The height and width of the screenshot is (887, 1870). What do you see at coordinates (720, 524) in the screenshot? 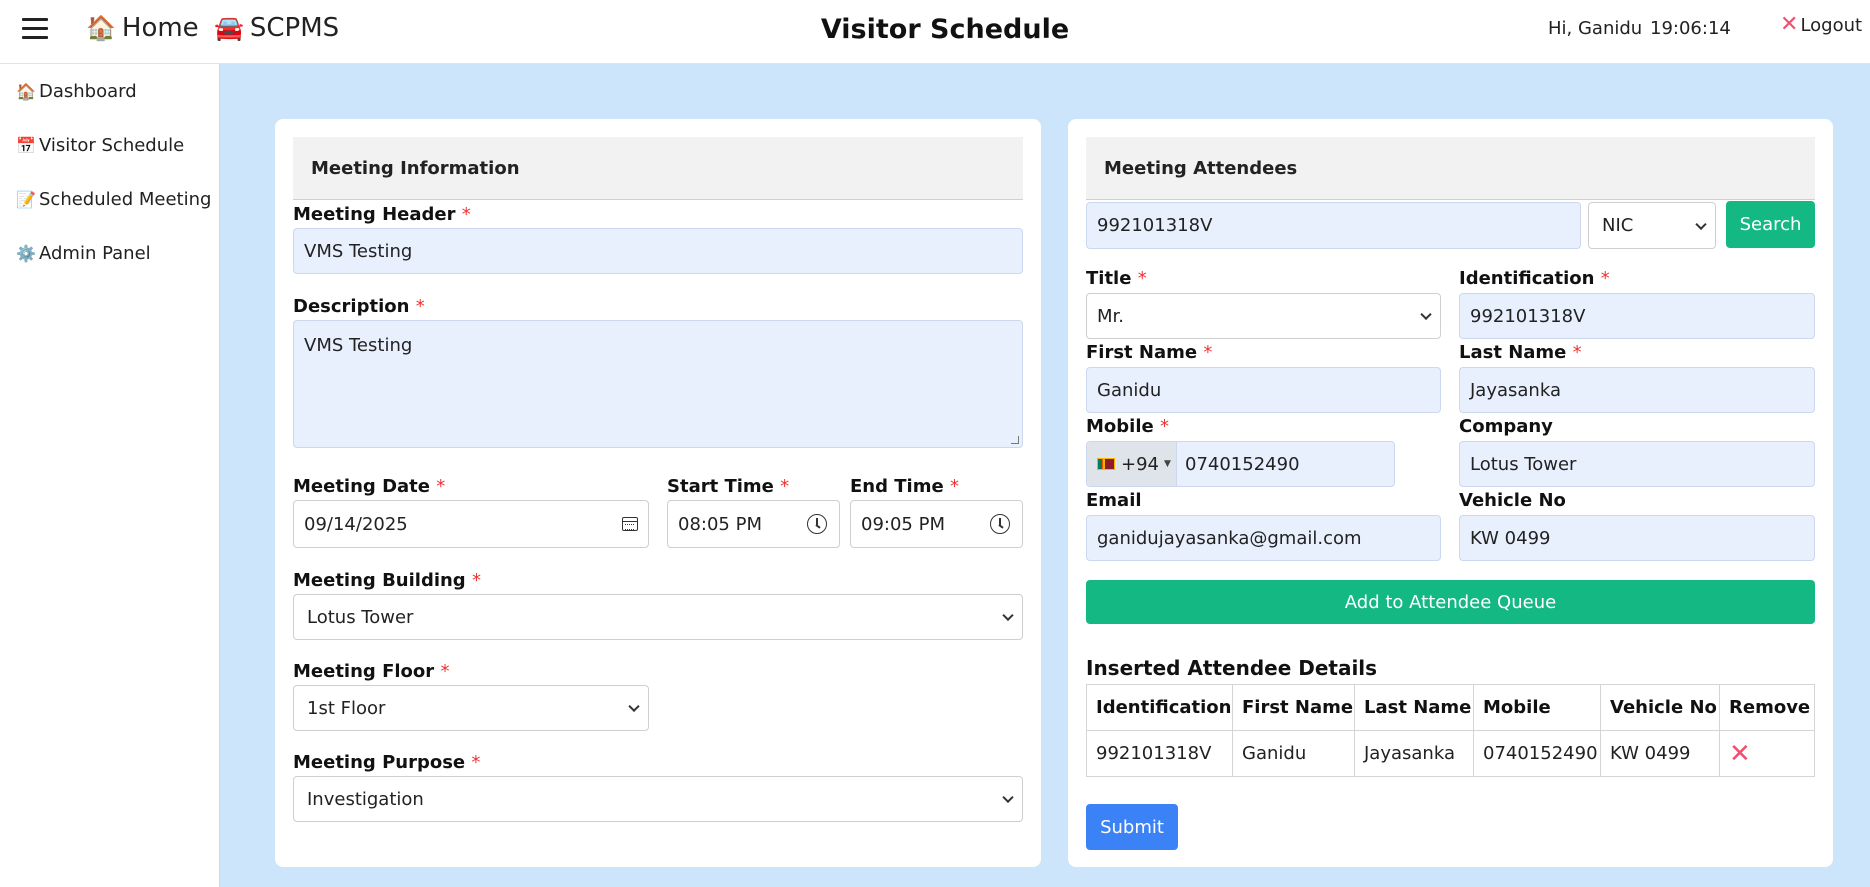
I see `start-time-value: 08:05 PM` at bounding box center [720, 524].